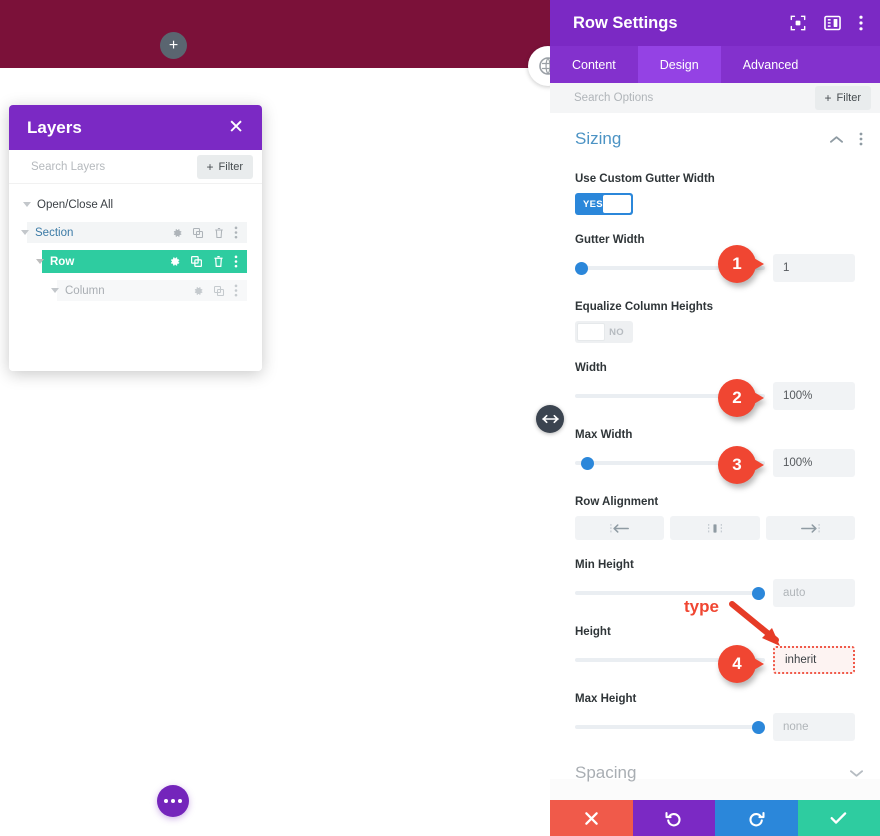 Image resolution: width=880 pixels, height=836 pixels. What do you see at coordinates (224, 166) in the screenshot?
I see `layers-filter-button: + Filter` at bounding box center [224, 166].